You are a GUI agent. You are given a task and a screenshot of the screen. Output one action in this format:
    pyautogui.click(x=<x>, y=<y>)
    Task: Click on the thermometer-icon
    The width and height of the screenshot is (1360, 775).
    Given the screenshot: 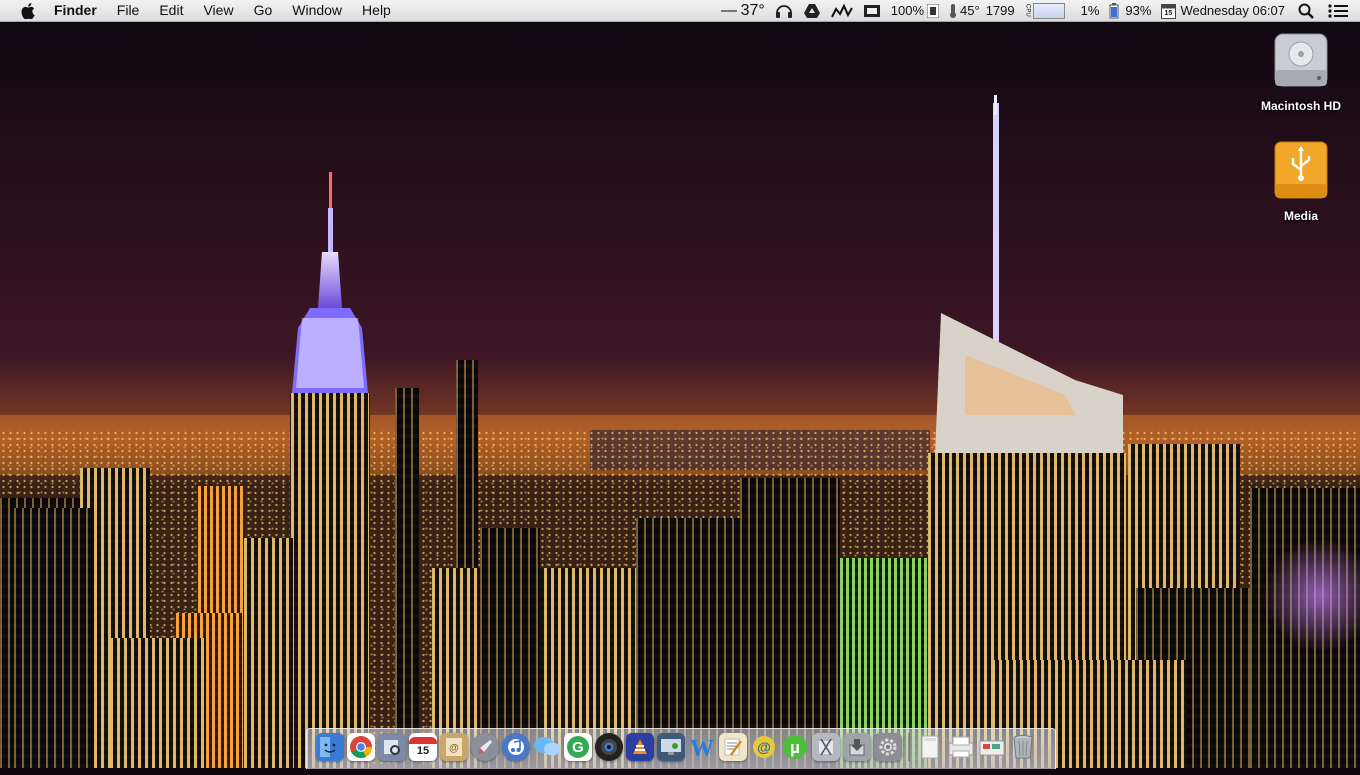 What is the action you would take?
    pyautogui.click(x=953, y=10)
    